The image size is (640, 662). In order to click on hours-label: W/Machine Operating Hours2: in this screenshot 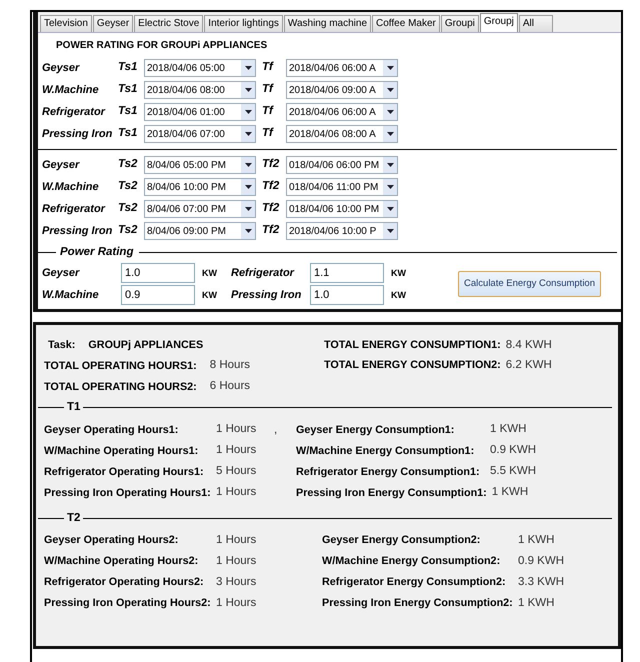, I will do `click(122, 562)`.